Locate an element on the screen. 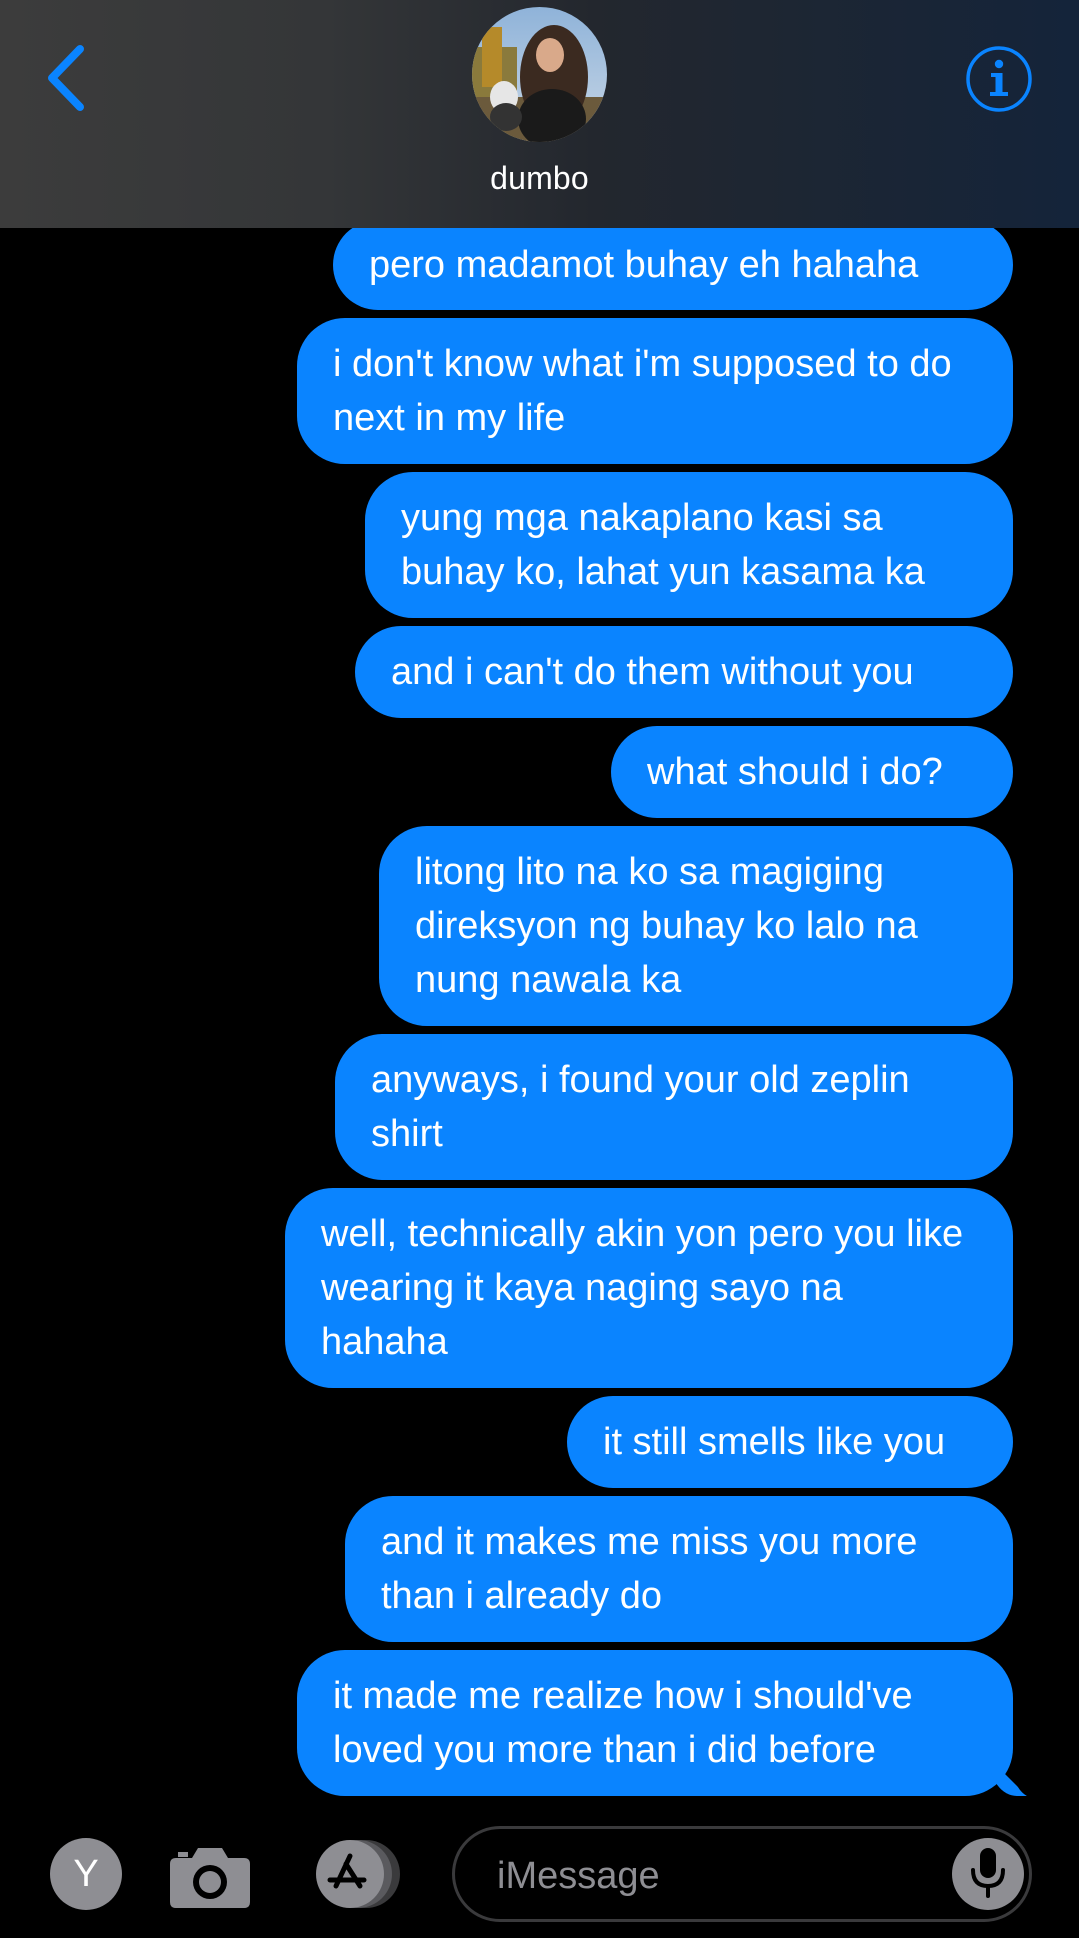 This screenshot has height=1938, width=1079. camera-button is located at coordinates (210, 1874).